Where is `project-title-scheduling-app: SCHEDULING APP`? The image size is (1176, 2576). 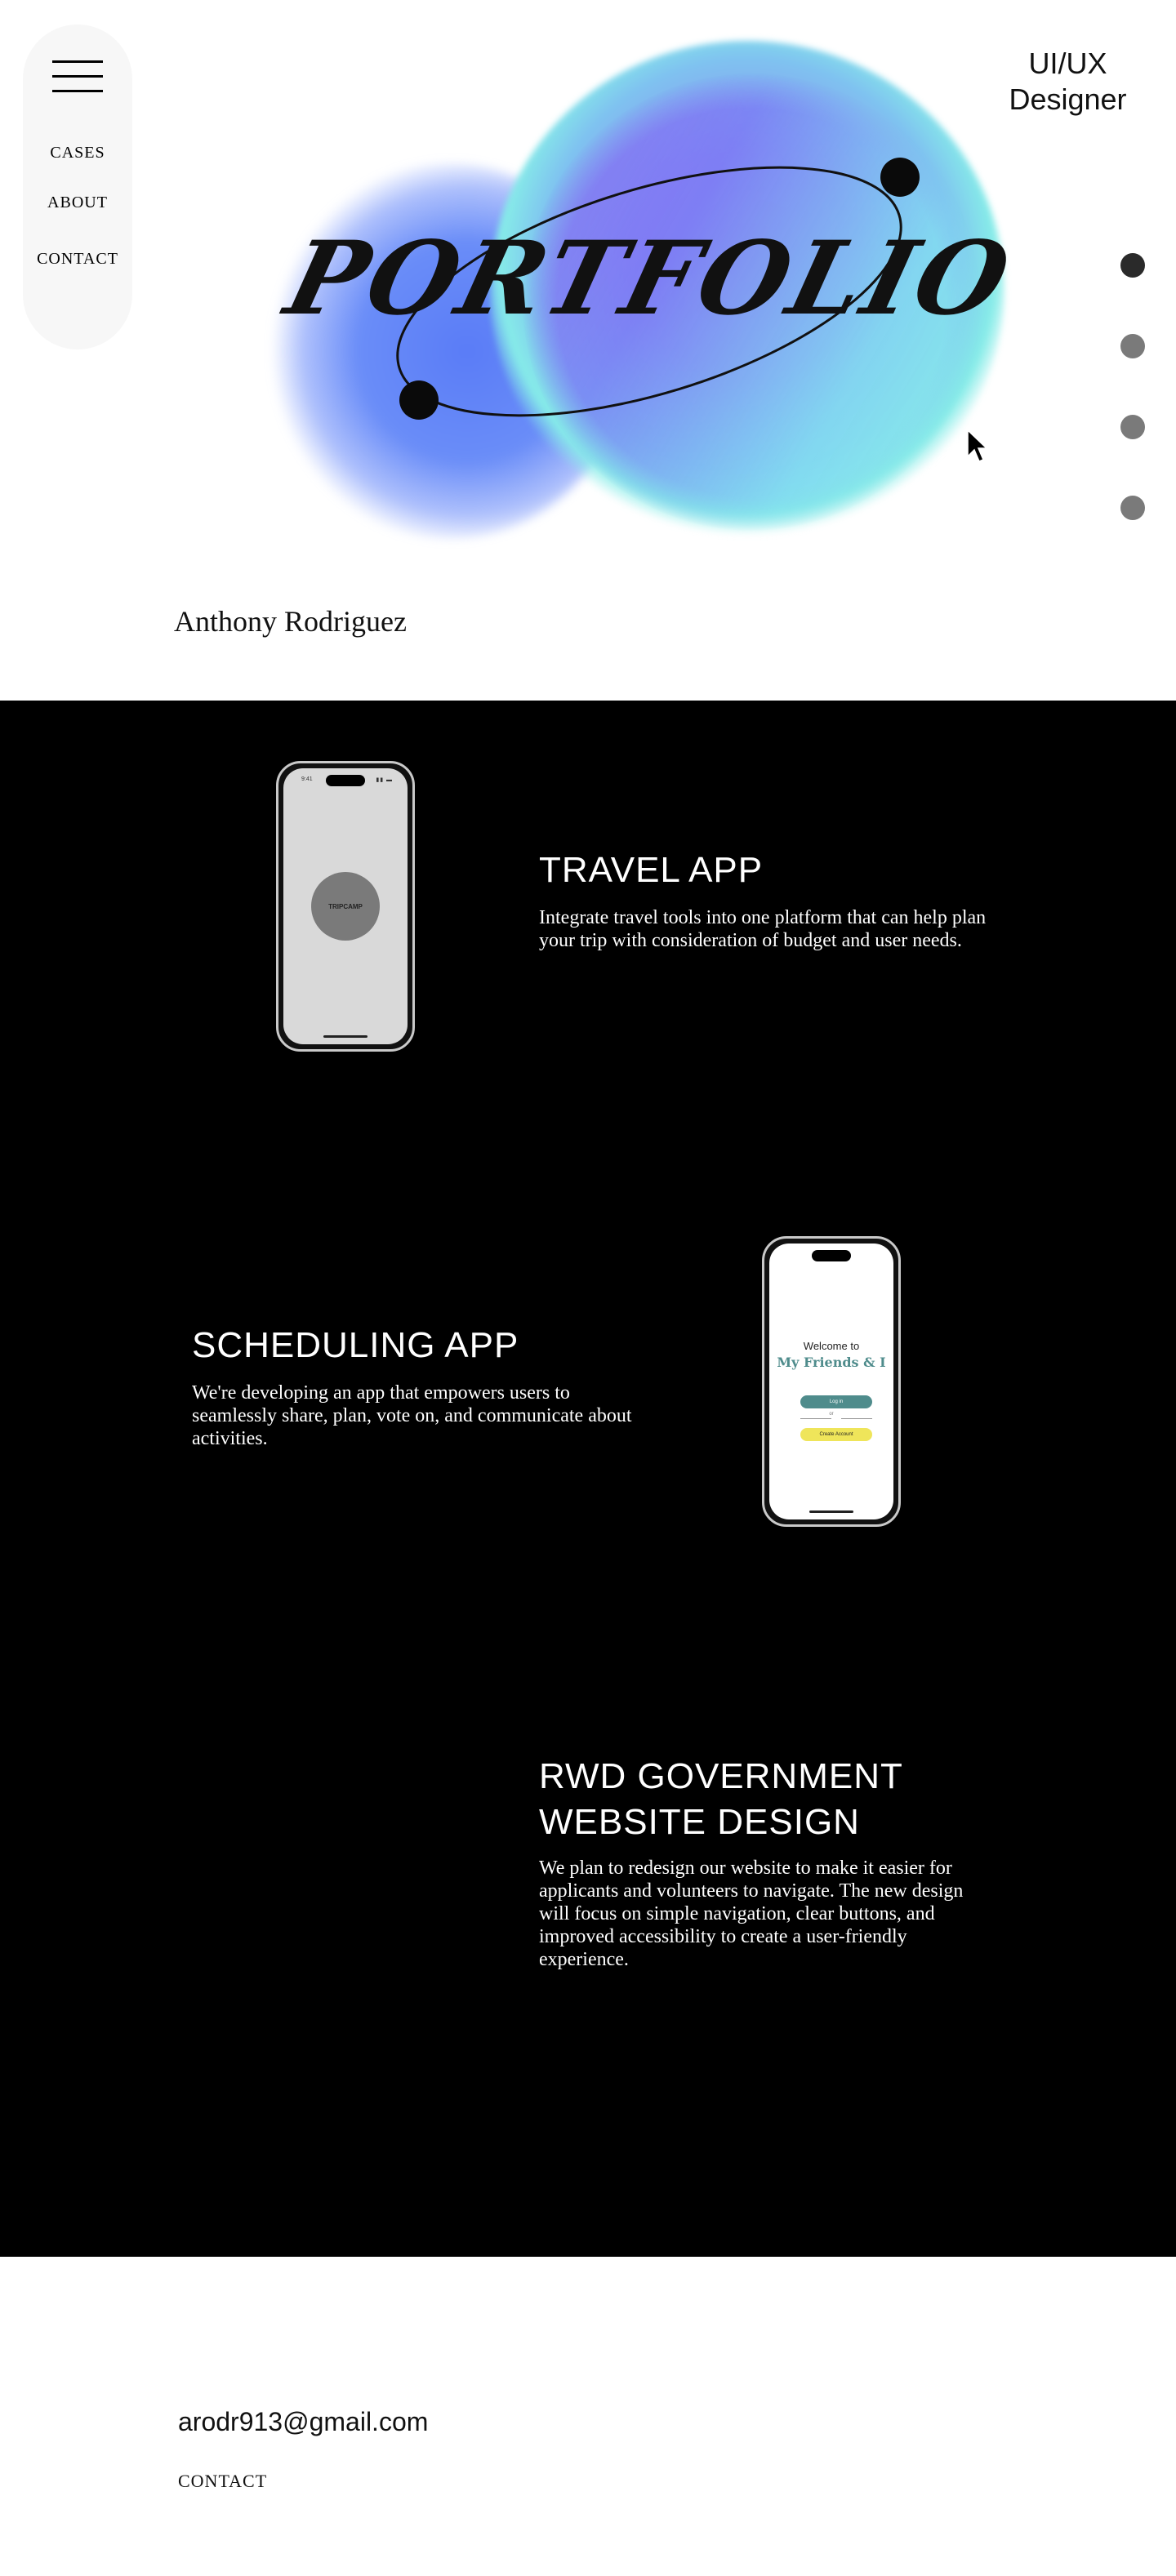 project-title-scheduling-app: SCHEDULING APP is located at coordinates (355, 1346).